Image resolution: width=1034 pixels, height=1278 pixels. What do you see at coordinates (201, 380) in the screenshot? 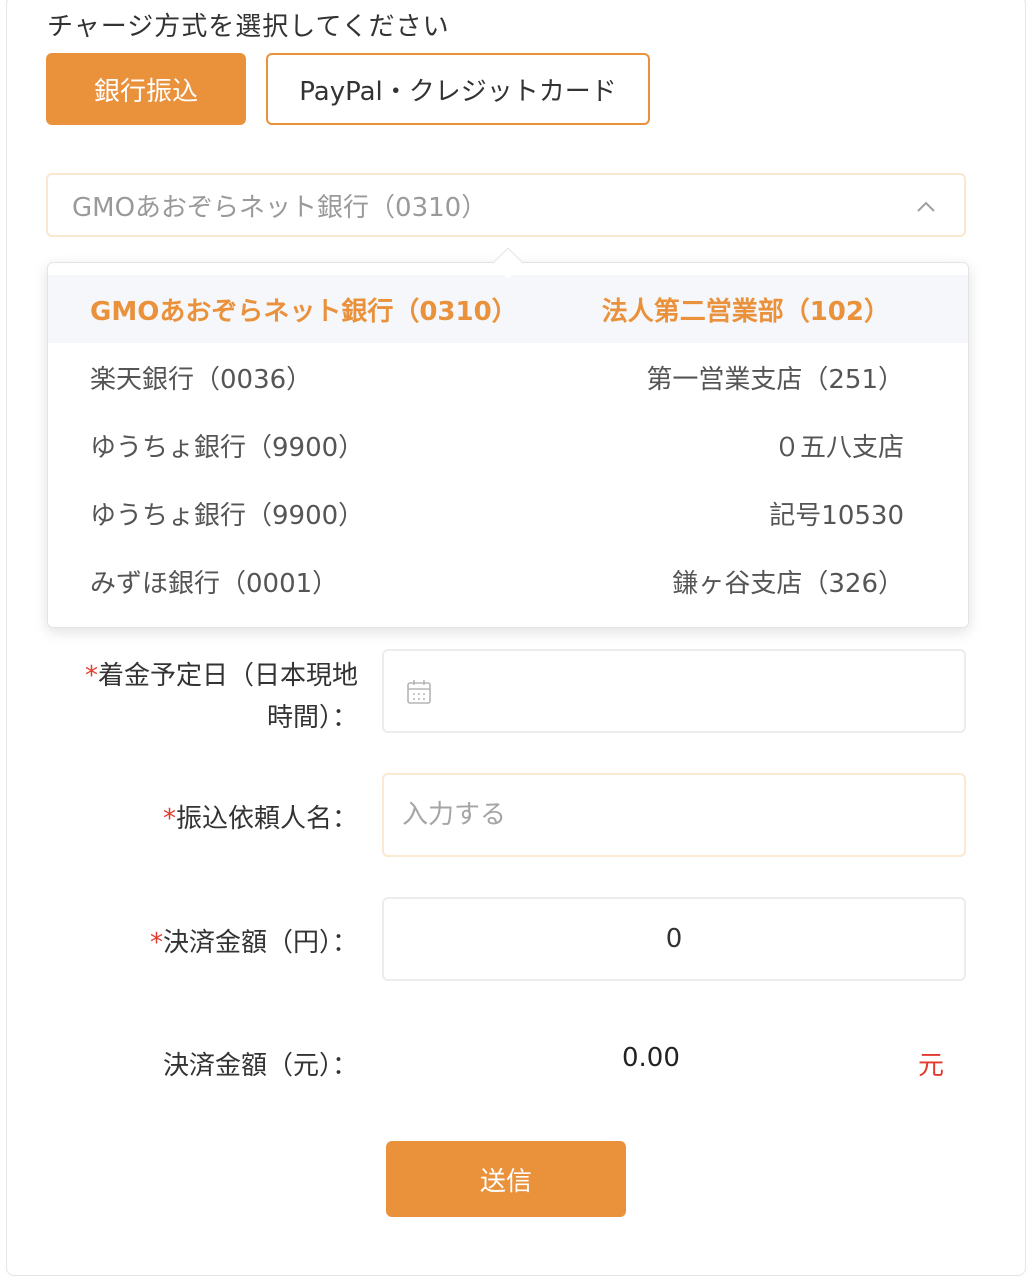
I see `bank-option-name: 楽天銀行（0036）` at bounding box center [201, 380].